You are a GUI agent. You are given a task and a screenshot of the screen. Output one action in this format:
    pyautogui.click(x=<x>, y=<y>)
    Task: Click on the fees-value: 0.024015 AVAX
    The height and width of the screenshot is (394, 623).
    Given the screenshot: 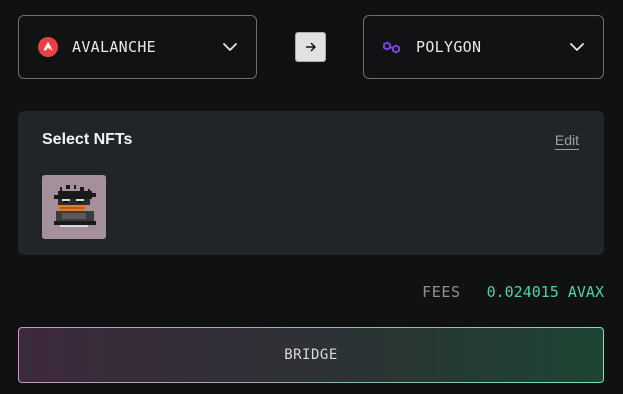 What is the action you would take?
    pyautogui.click(x=545, y=292)
    